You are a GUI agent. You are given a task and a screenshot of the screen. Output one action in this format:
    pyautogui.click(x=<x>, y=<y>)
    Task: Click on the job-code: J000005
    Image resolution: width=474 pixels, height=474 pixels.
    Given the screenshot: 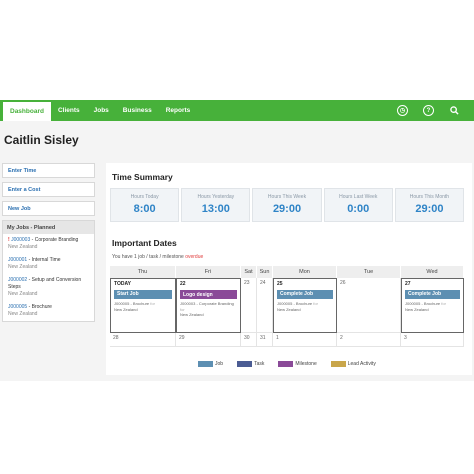 What is the action you would take?
    pyautogui.click(x=17, y=307)
    